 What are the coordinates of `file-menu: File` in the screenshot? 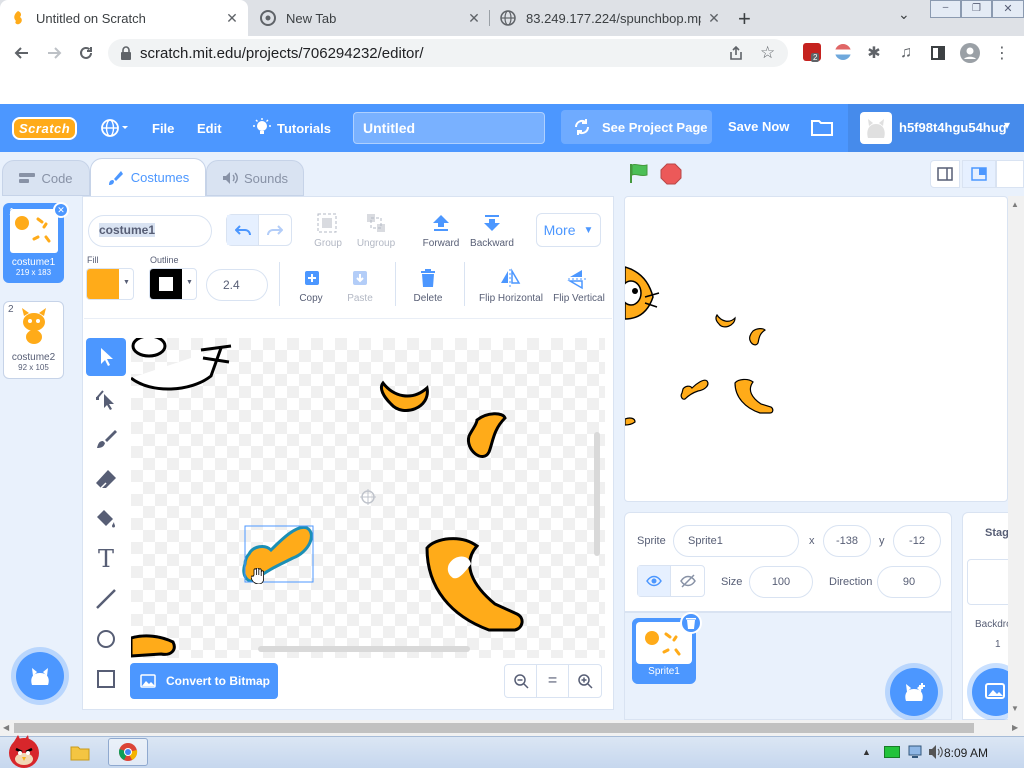 It's located at (163, 128).